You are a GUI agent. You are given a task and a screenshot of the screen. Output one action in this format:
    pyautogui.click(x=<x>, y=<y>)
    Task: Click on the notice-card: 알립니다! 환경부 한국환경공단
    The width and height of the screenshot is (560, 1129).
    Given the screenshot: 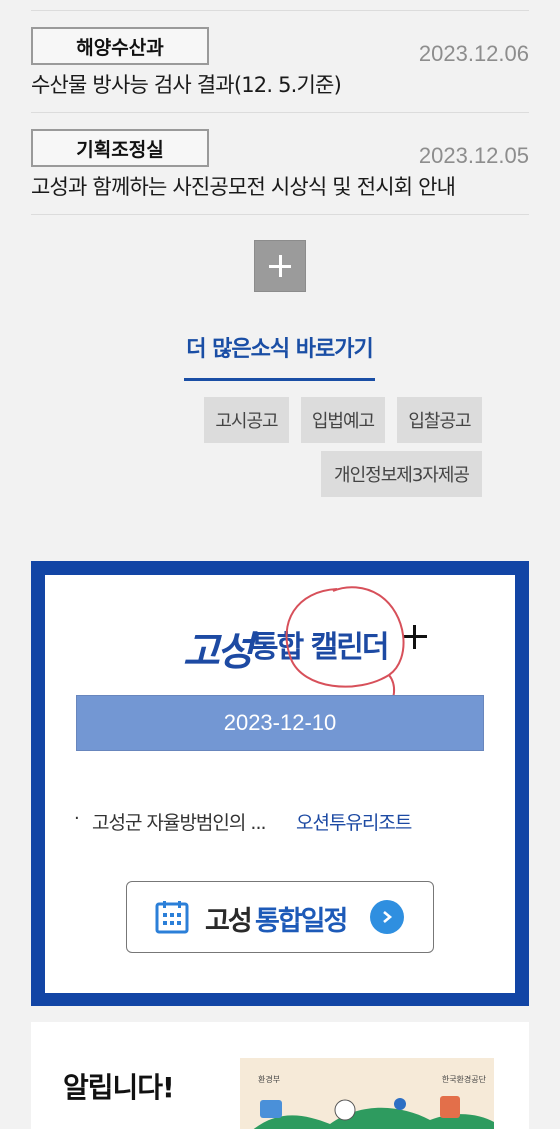 What is the action you would take?
    pyautogui.click(x=280, y=1075)
    